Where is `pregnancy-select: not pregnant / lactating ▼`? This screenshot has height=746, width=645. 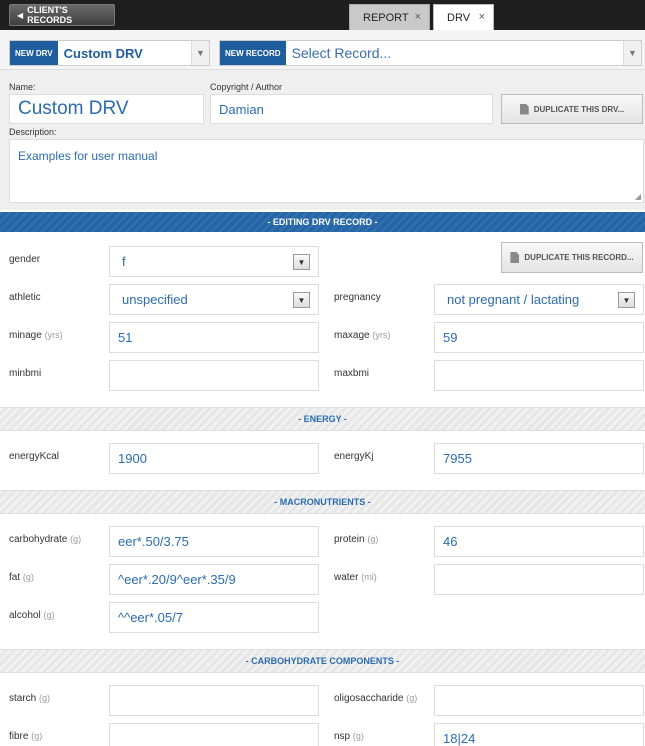
pregnancy-select: not pregnant / lactating ▼ is located at coordinates (539, 299).